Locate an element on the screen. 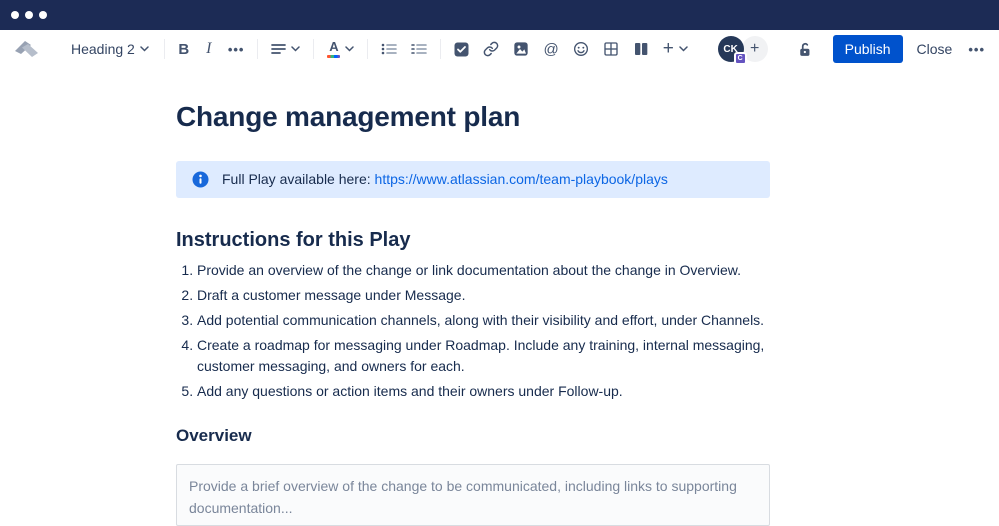 The height and width of the screenshot is (526, 999). list-item: Draft a customer message under Message. is located at coordinates (483, 295).